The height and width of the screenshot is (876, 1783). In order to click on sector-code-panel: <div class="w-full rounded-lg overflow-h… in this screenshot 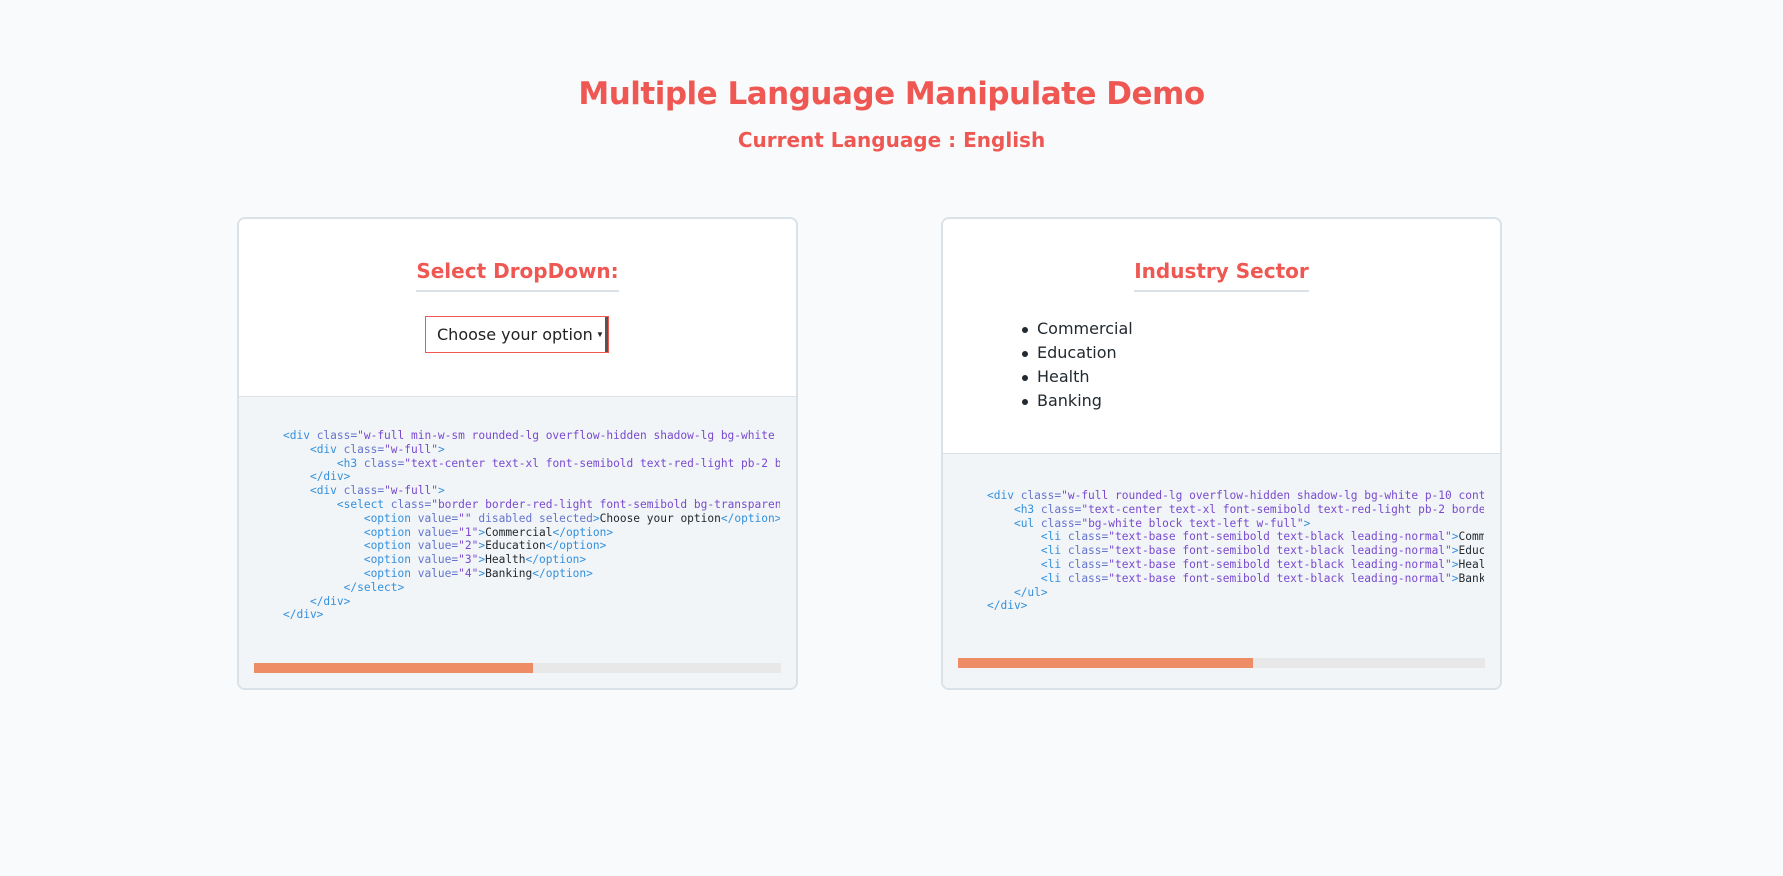, I will do `click(1221, 570)`.